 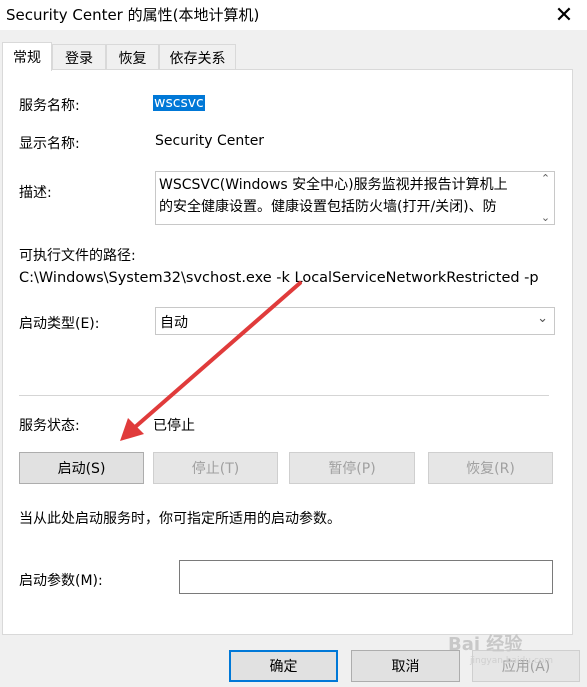 What do you see at coordinates (211, 361) in the screenshot?
I see `annotation-arrow` at bounding box center [211, 361].